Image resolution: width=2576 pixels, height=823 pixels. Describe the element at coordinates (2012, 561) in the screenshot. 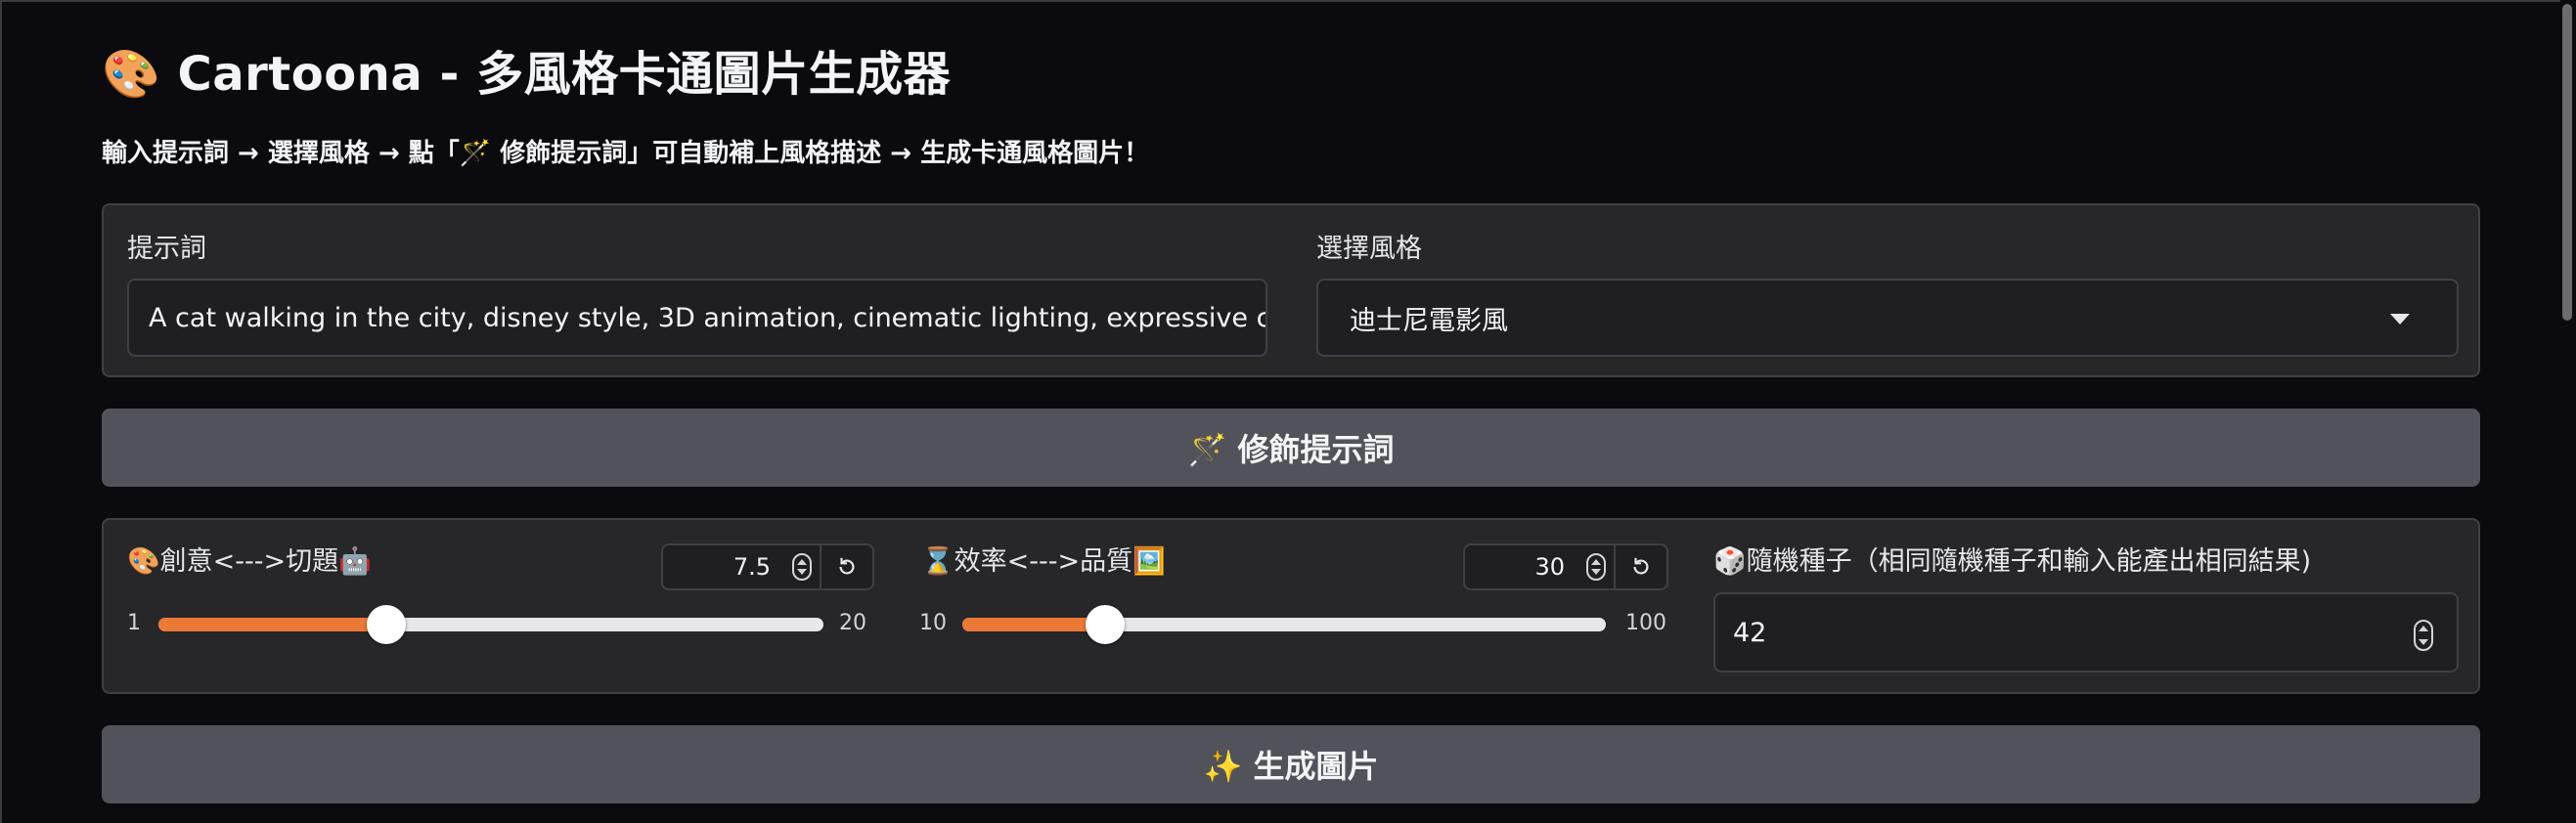

I see `seed-label: 🎲隨機種子（相同隨機種子和輸入能產出相同結果)` at that location.